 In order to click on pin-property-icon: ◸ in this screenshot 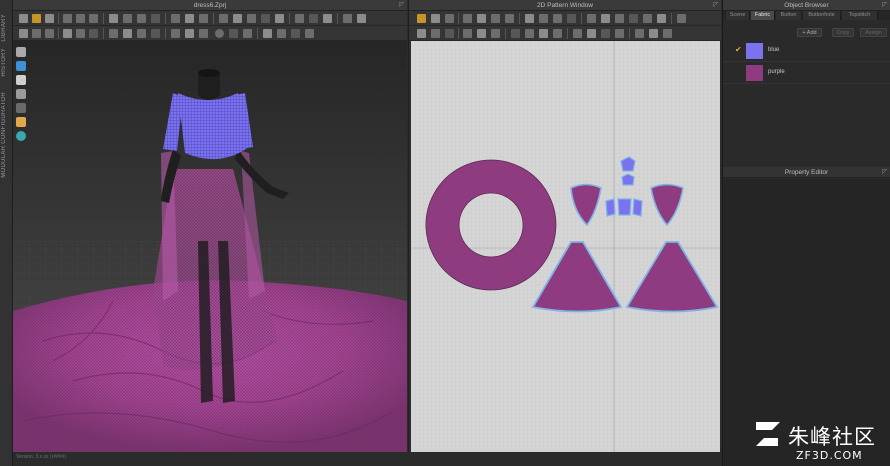, I will do `click(884, 172)`.